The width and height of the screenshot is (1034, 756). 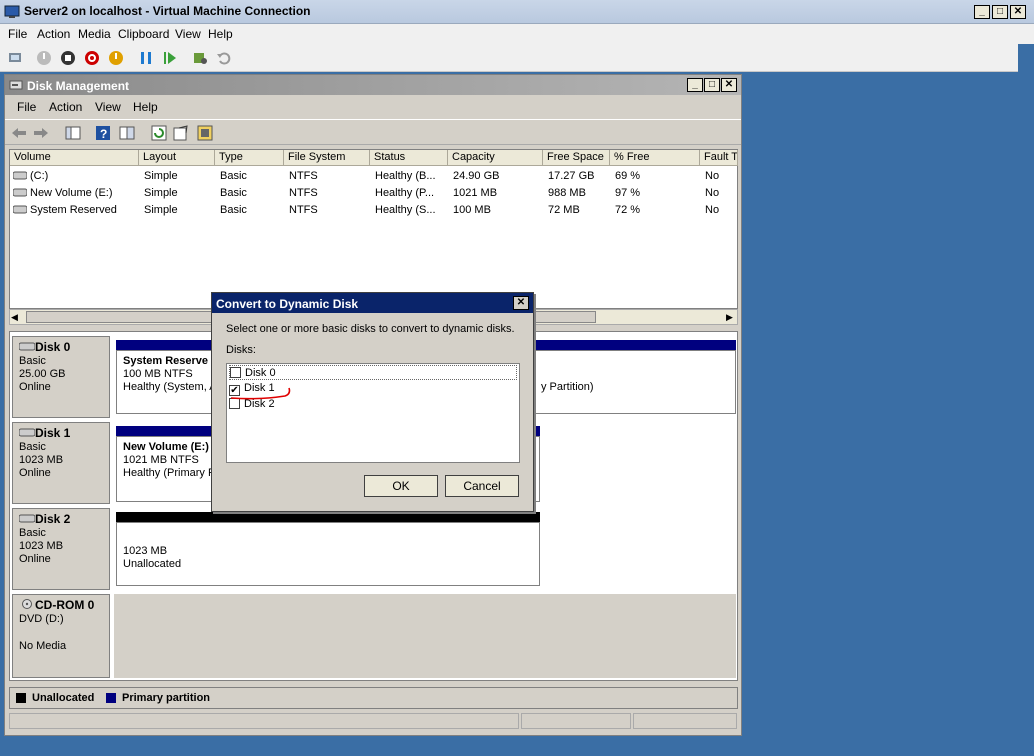 I want to click on dialog-title: Convert to Dynamic Disk, so click(x=287, y=304).